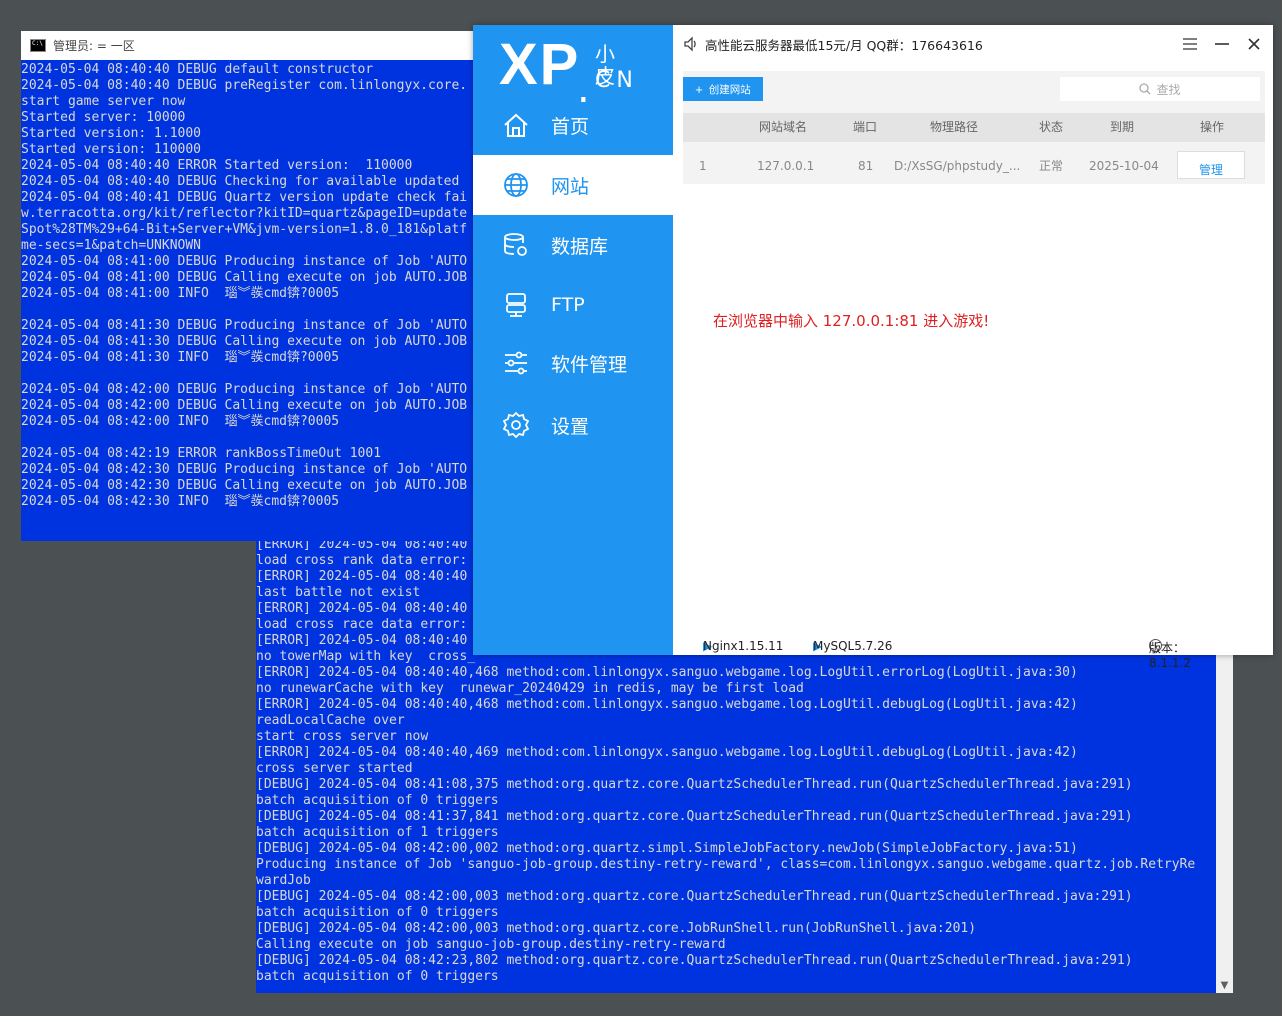  Describe the element at coordinates (1170, 655) in the screenshot. I see `version-label: 版本：8.1.1.2` at that location.